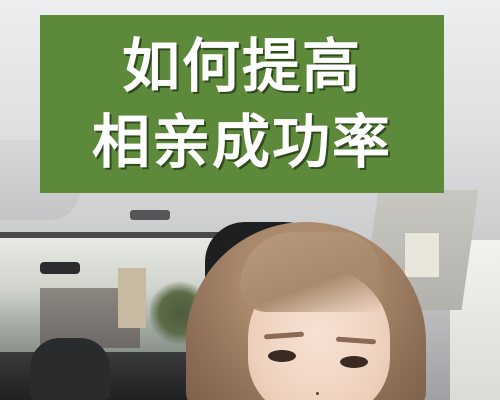 This screenshot has height=400, width=500. Describe the element at coordinates (241, 66) in the screenshot. I see `title-line-1: 如何提高` at that location.